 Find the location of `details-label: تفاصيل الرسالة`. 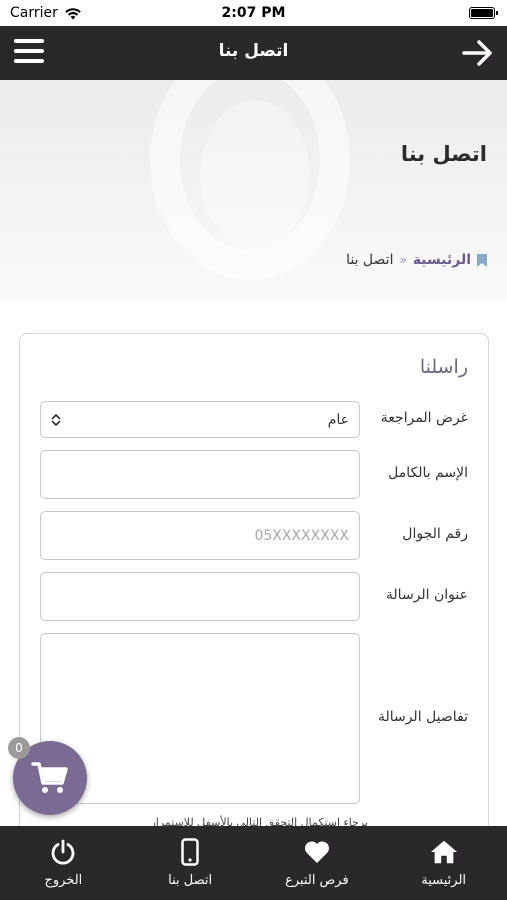

details-label: تفاصيل الرسالة is located at coordinates (422, 717).